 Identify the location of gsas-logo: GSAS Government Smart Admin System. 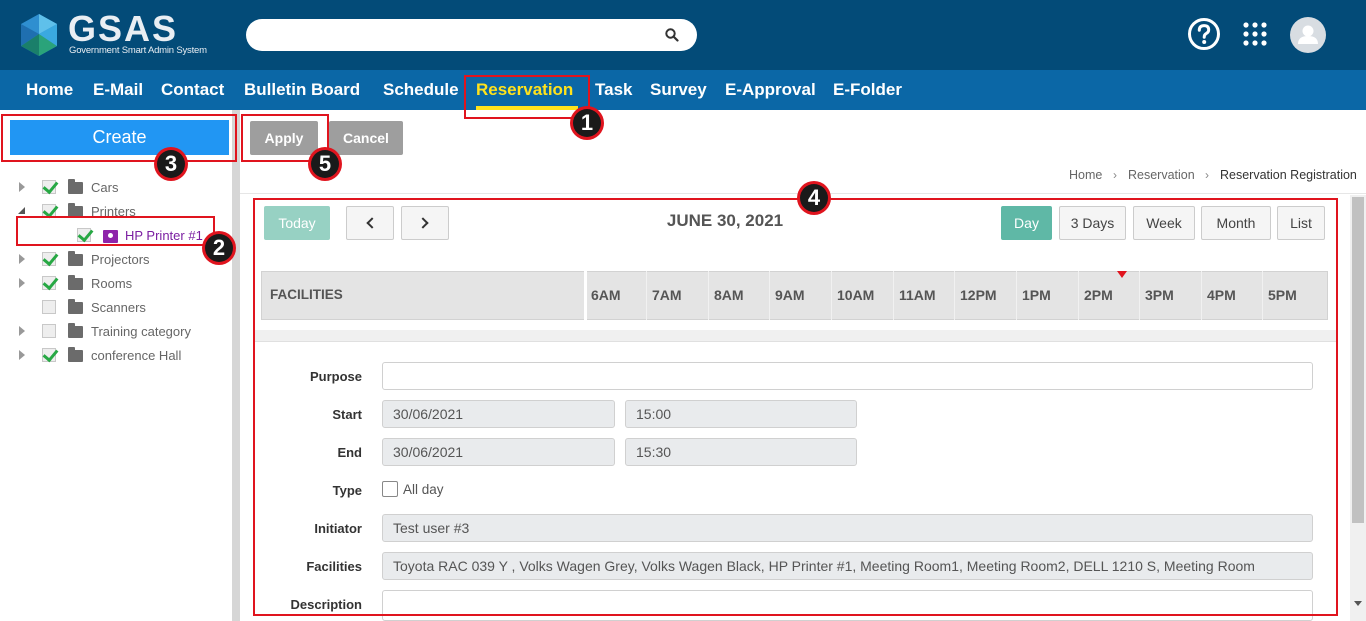
(121, 35).